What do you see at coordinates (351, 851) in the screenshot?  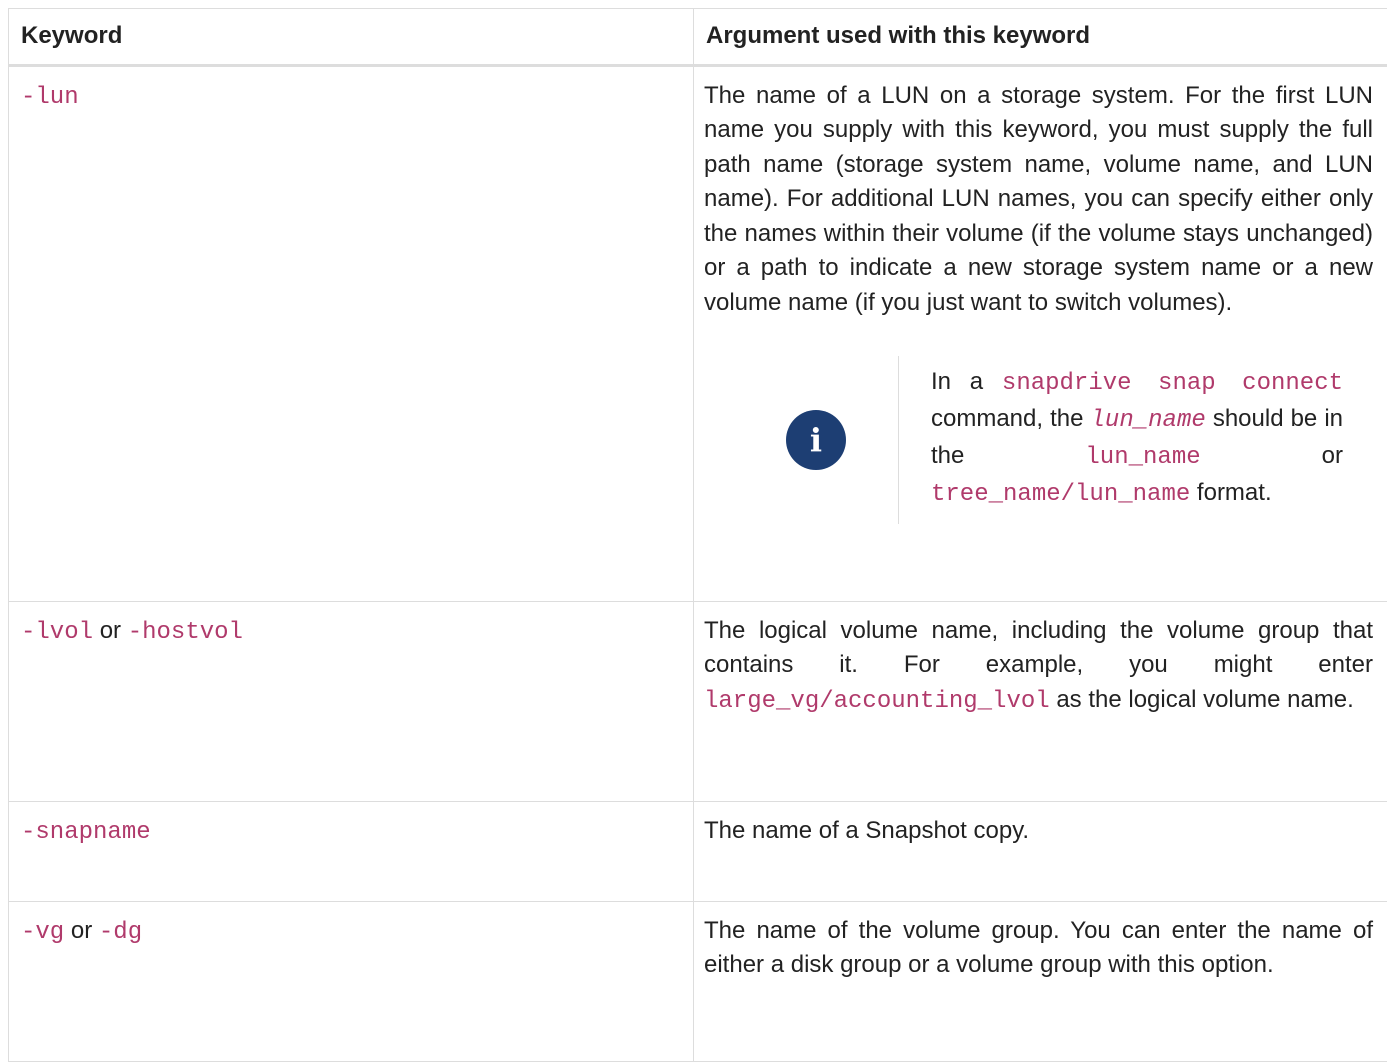 I see `keyword-cell: -snapname` at bounding box center [351, 851].